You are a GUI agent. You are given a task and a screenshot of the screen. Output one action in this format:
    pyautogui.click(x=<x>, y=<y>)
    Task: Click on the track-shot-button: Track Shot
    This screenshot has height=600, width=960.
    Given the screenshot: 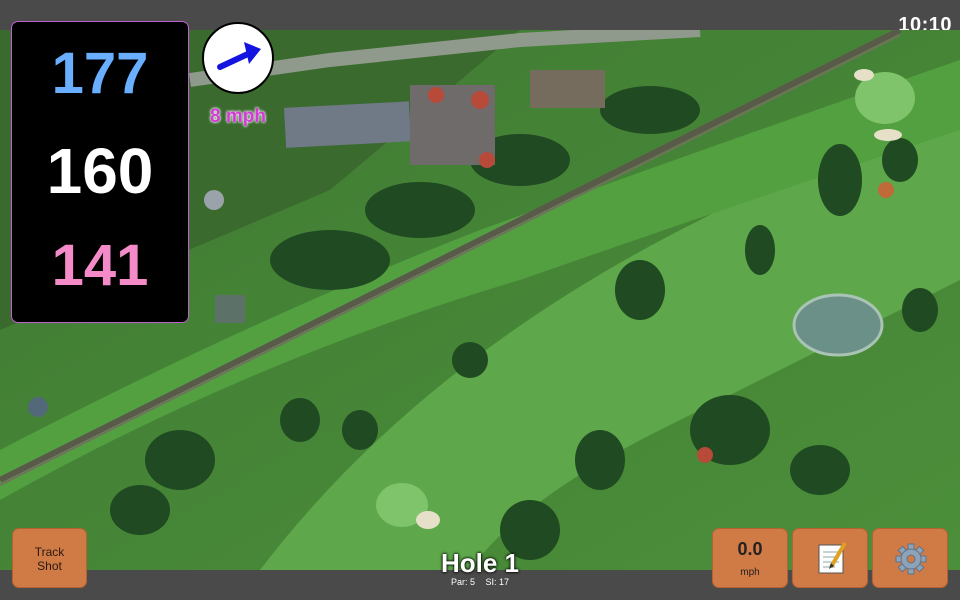 What is the action you would take?
    pyautogui.click(x=49, y=558)
    